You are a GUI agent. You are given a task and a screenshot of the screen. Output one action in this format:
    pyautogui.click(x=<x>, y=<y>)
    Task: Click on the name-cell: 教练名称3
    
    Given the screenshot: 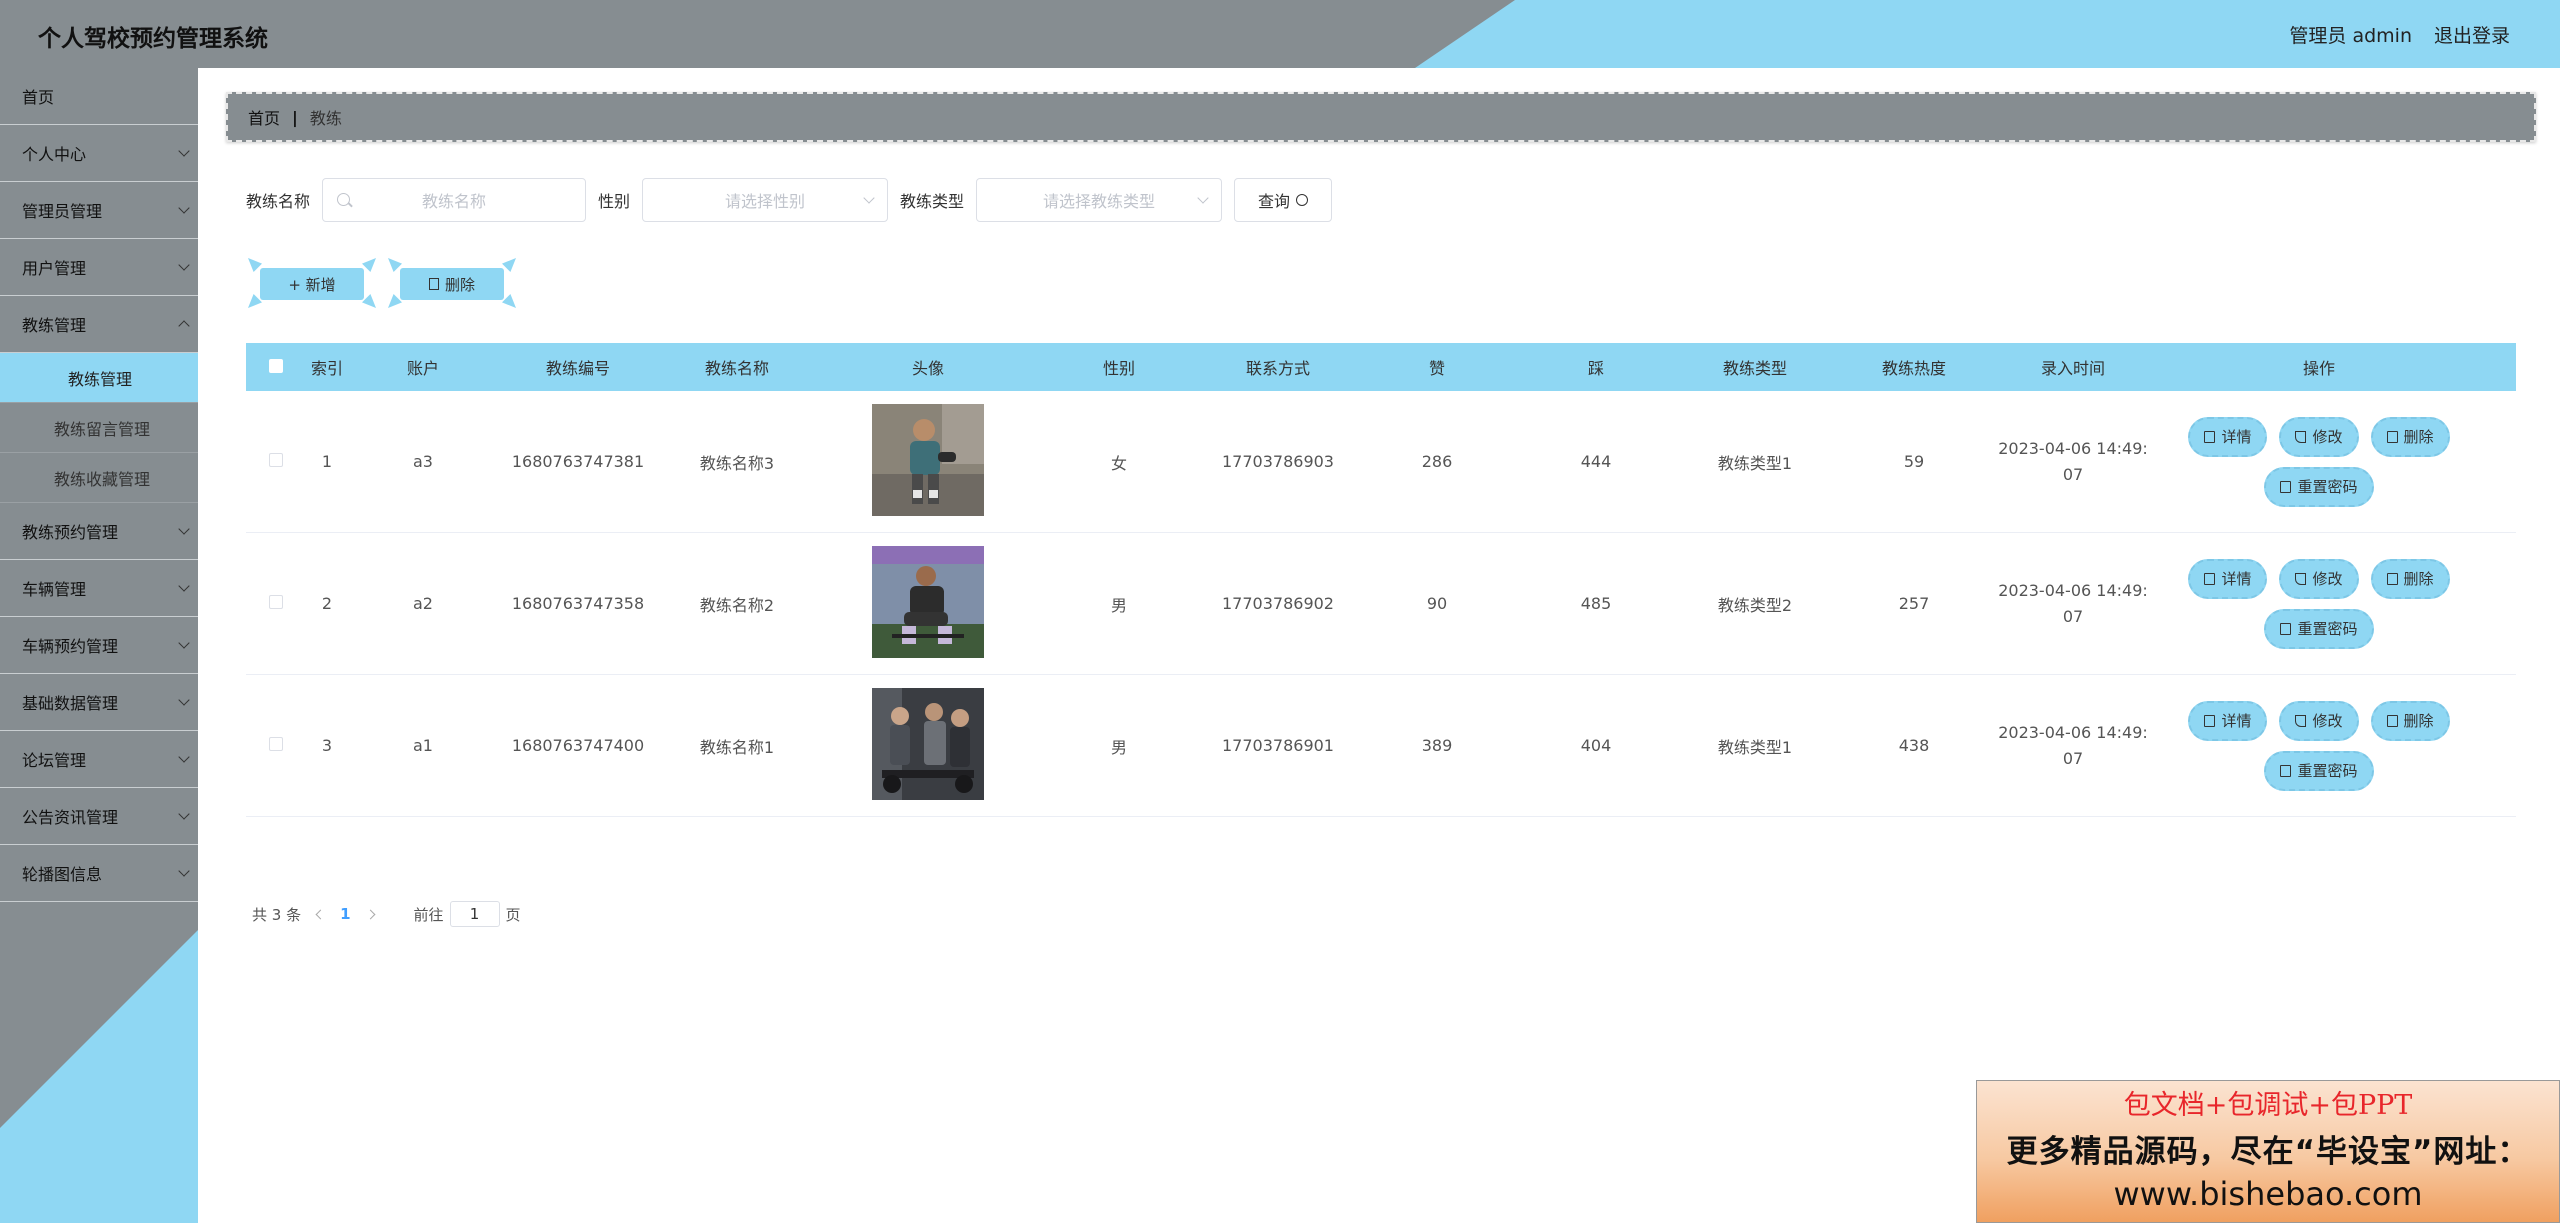 What is the action you would take?
    pyautogui.click(x=737, y=463)
    